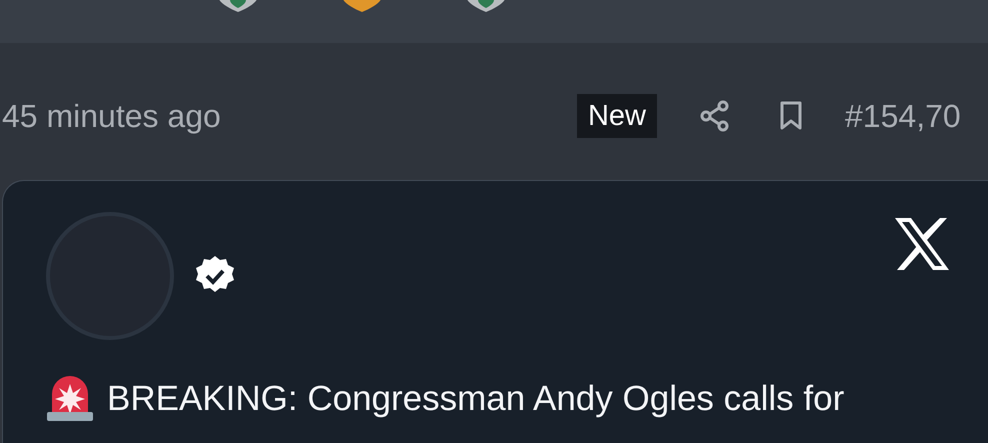 Image resolution: width=988 pixels, height=443 pixels. What do you see at coordinates (715, 116) in the screenshot?
I see `share-icon` at bounding box center [715, 116].